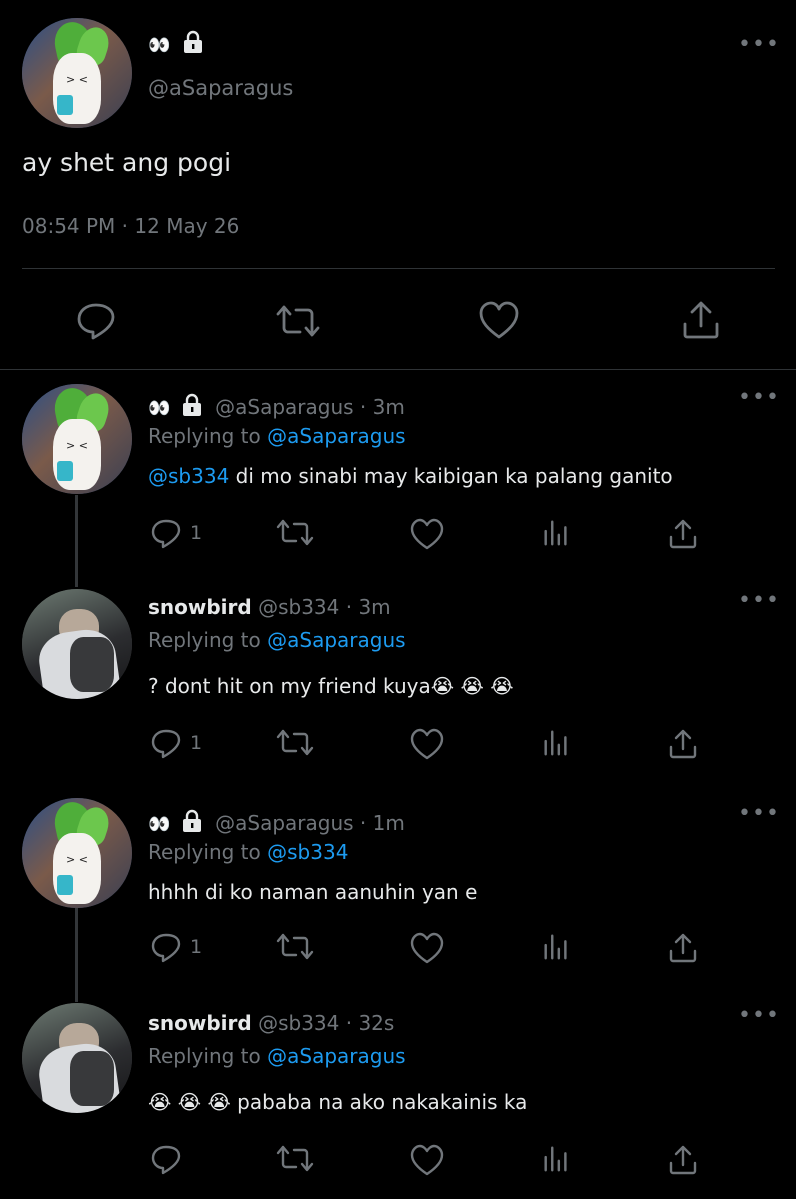 This screenshot has height=1199, width=796. Describe the element at coordinates (326, 1023) in the screenshot. I see `handle-and-time: @sb334 · 32s` at that location.